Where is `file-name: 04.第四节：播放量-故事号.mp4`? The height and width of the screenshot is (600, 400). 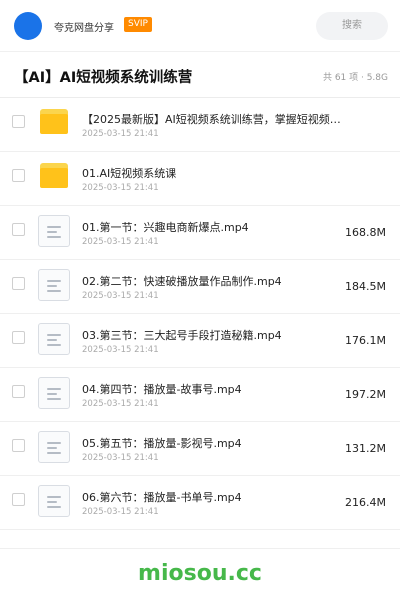 file-name: 04.第四节：播放量-故事号.mp4 is located at coordinates (162, 389).